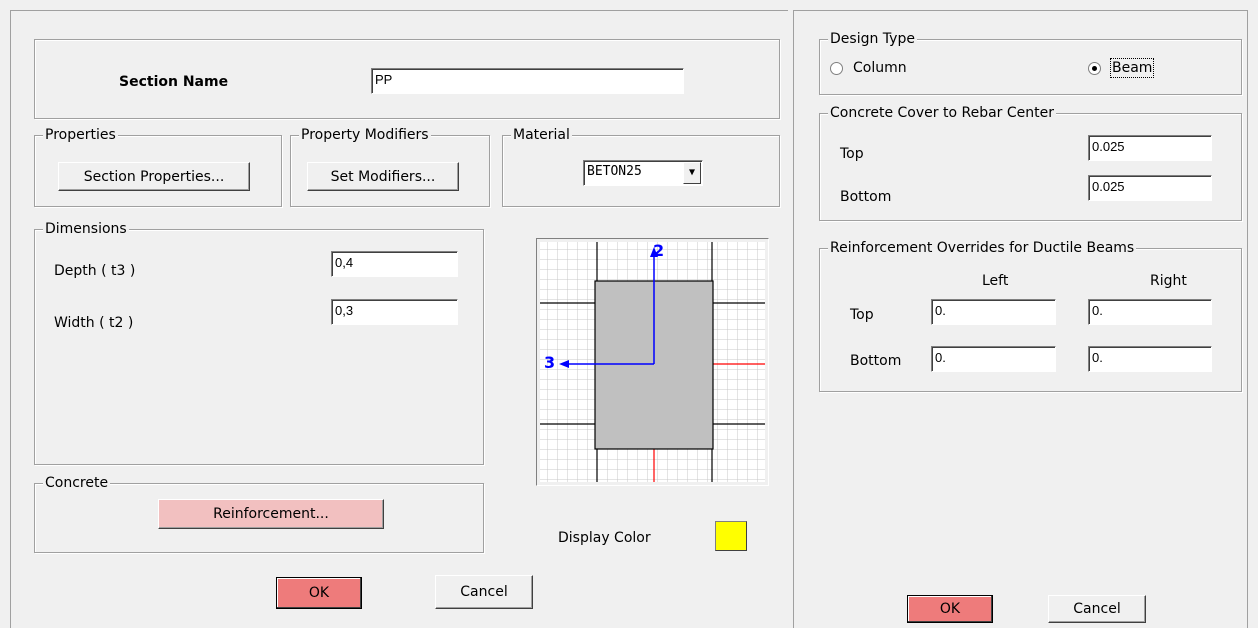  I want to click on dimensions-title: Dimensions, so click(86, 229).